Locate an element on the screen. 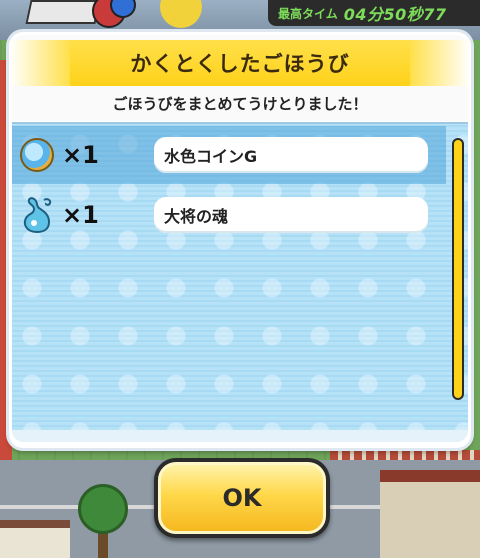  dialog-header: かくとくしたごほうび ごほうびをまとめてうけとりました！ is located at coordinates (240, 78).